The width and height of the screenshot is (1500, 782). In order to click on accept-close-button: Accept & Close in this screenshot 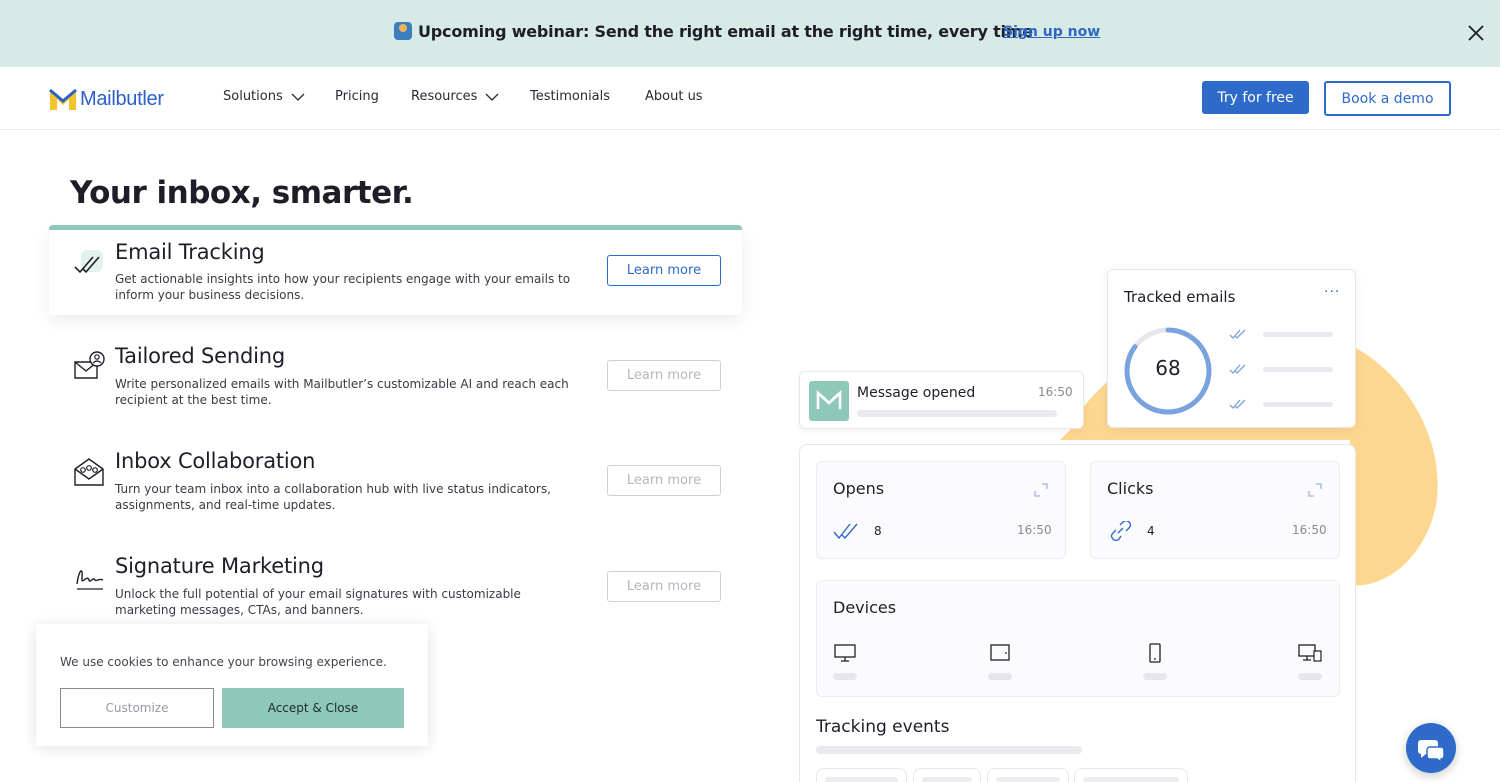, I will do `click(313, 708)`.